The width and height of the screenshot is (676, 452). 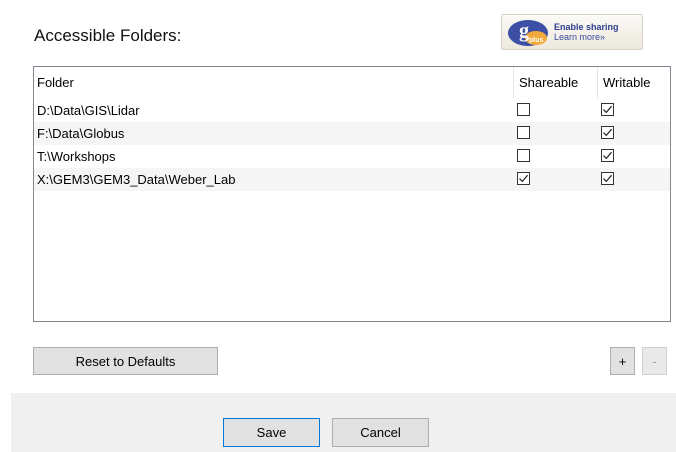 What do you see at coordinates (352, 156) in the screenshot?
I see `table-row: T:\Workshops` at bounding box center [352, 156].